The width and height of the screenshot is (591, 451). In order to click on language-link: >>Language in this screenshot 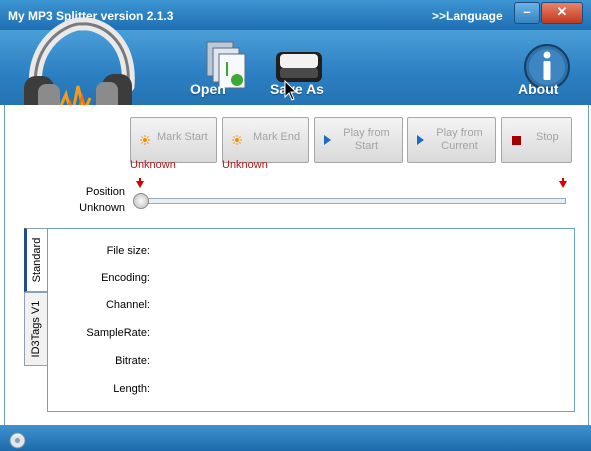, I will do `click(467, 16)`.